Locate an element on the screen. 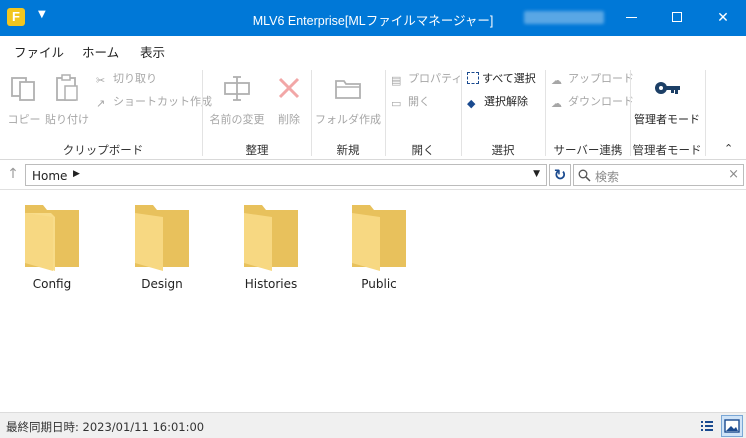  delete-label: 削除 is located at coordinates (289, 119).